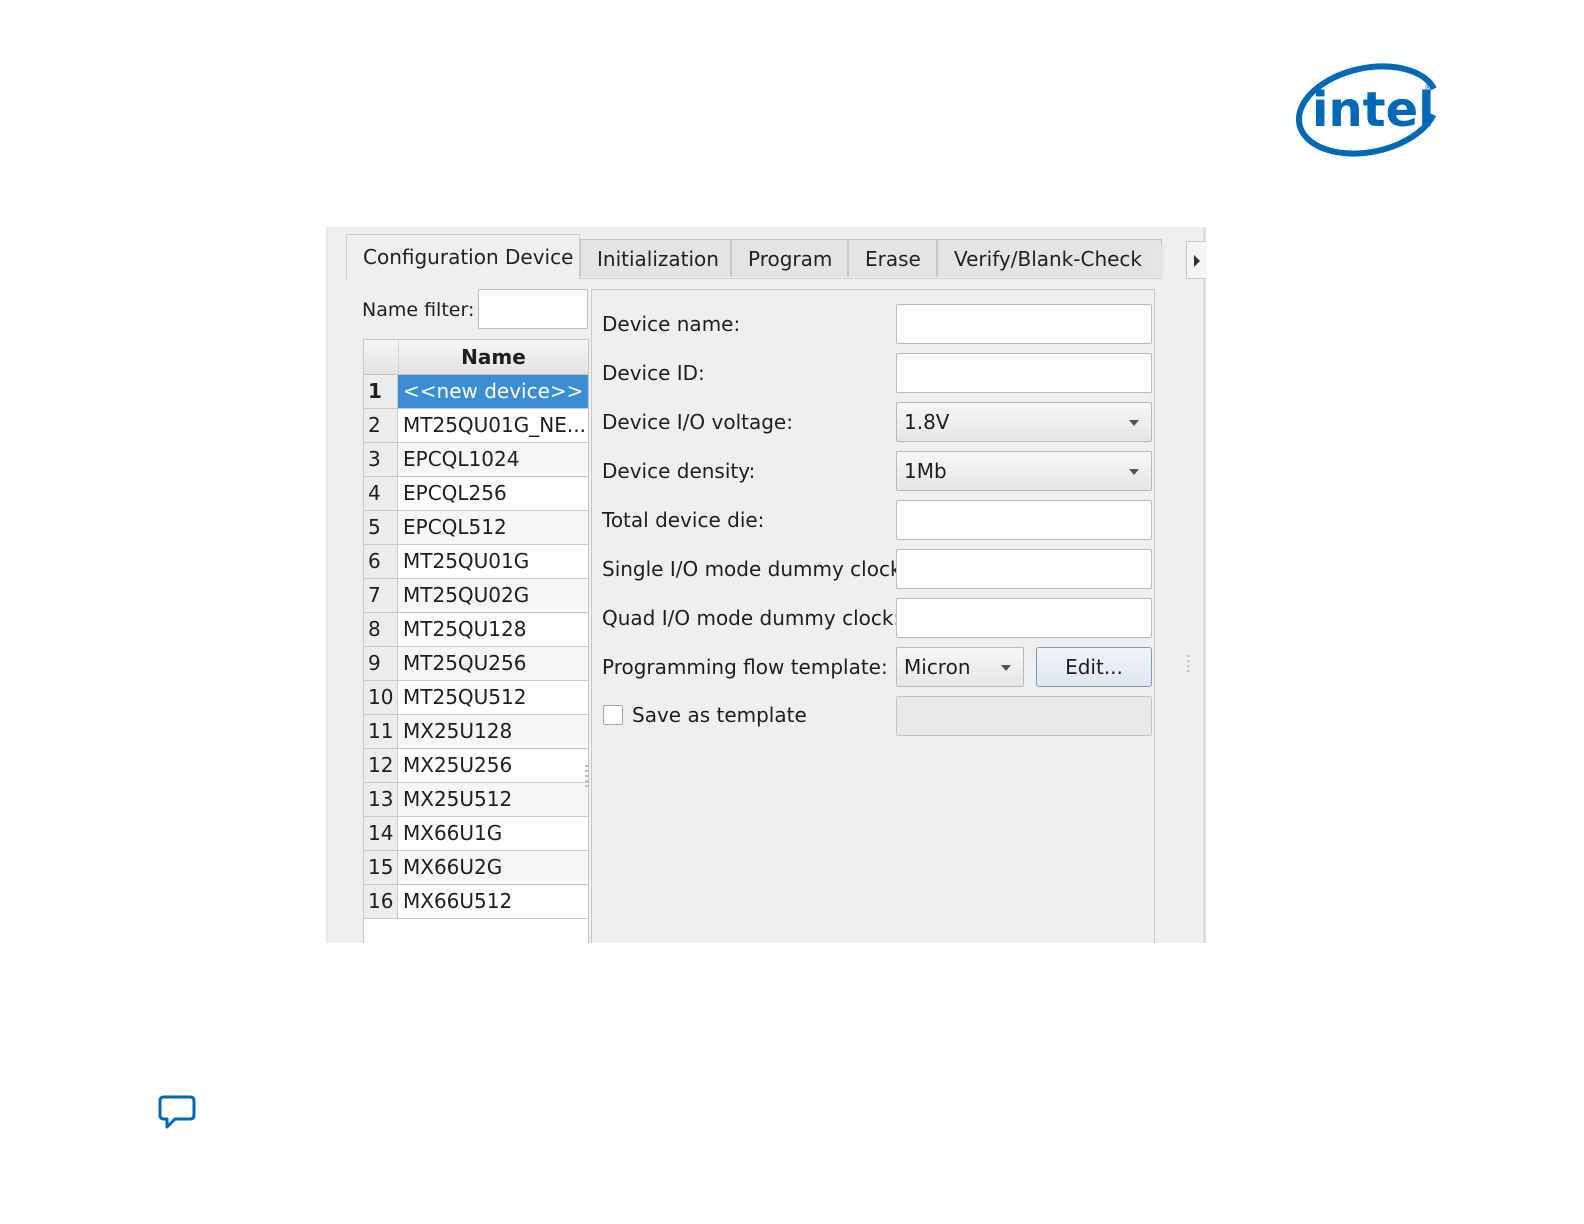  I want to click on quad-io-dummy-field, so click(1024, 618).